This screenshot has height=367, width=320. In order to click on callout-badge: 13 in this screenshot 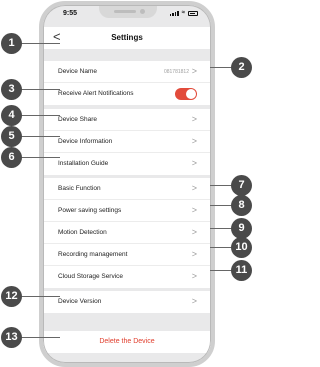, I will do `click(11, 337)`.